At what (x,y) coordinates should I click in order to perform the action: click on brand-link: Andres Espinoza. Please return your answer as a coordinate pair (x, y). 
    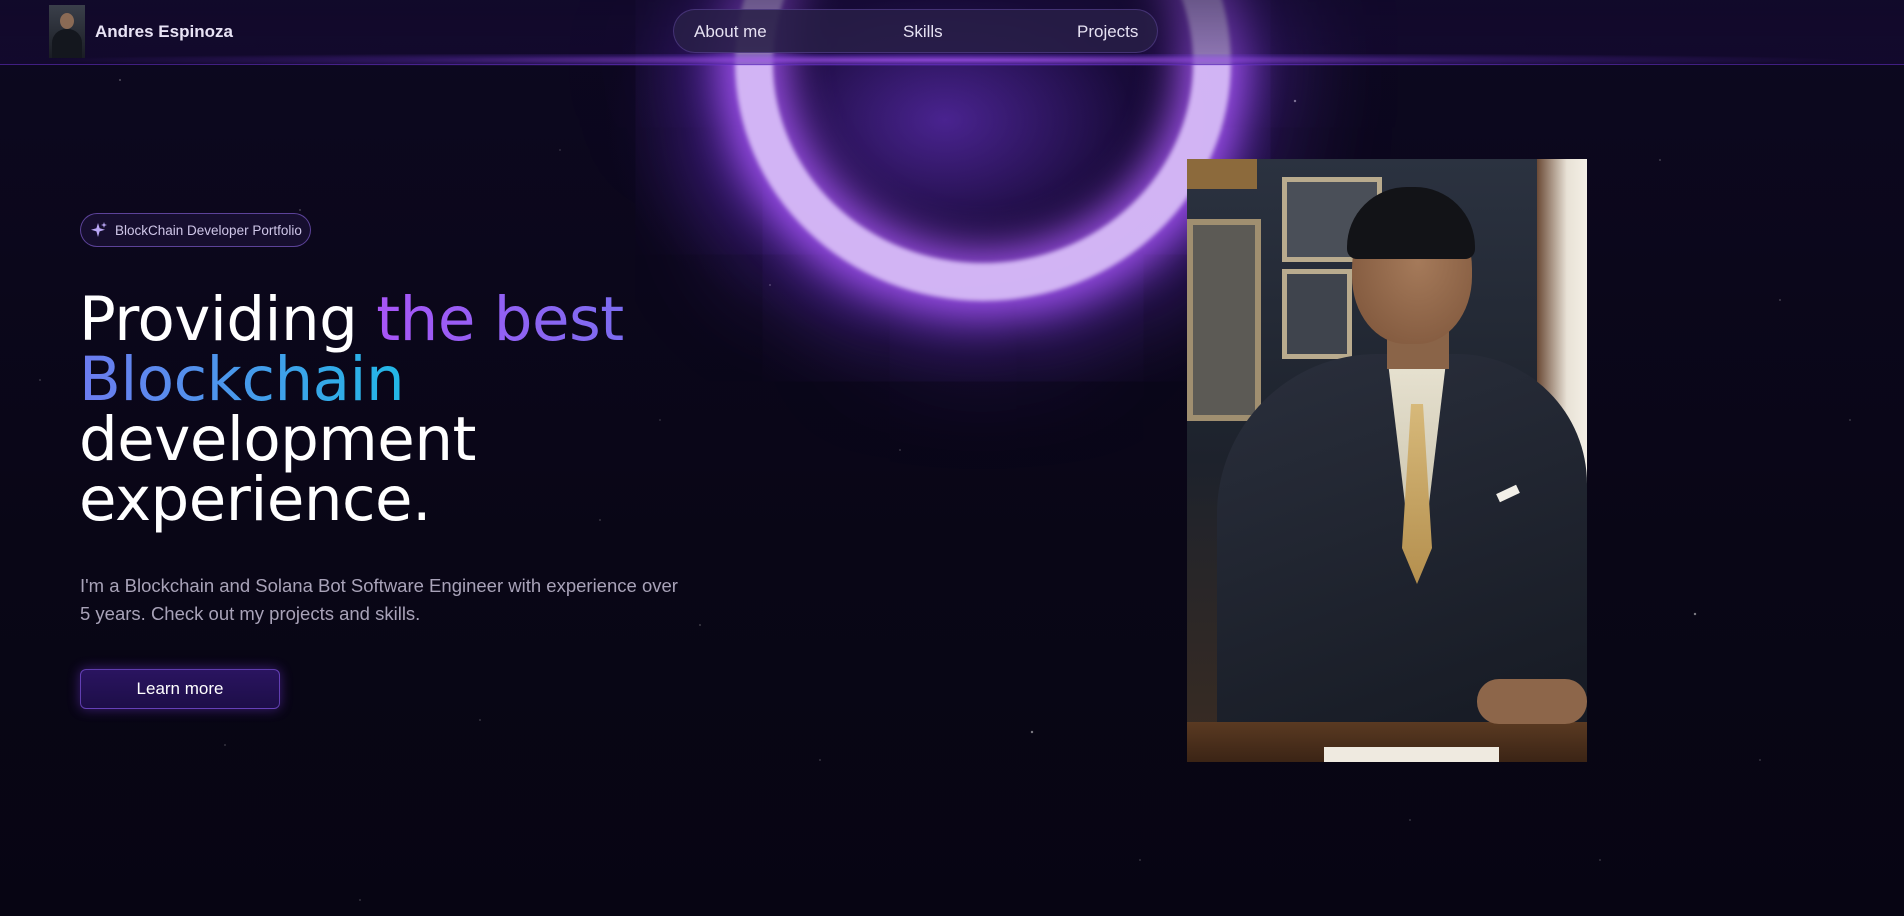
    Looking at the image, I should click on (141, 31).